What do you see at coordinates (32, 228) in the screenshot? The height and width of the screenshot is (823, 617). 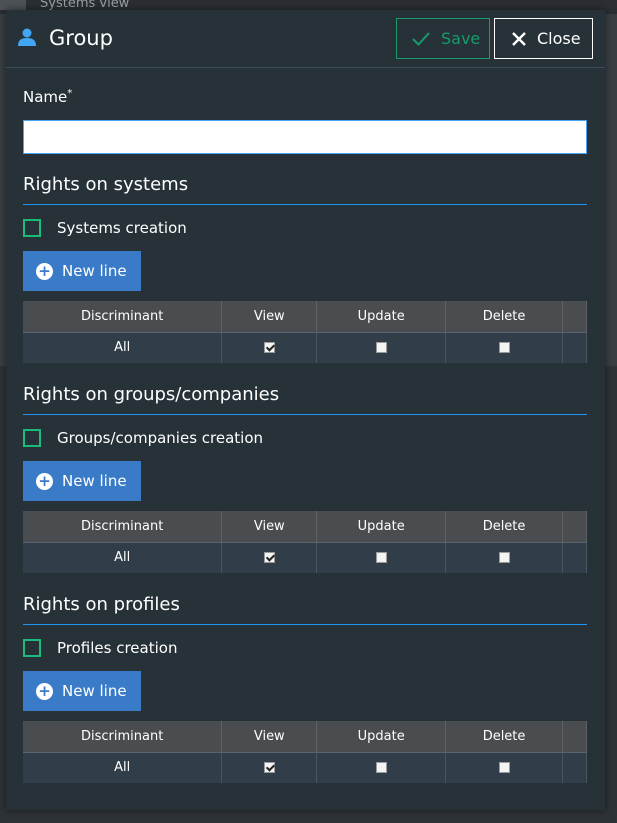 I see `systems-creation-checkbox` at bounding box center [32, 228].